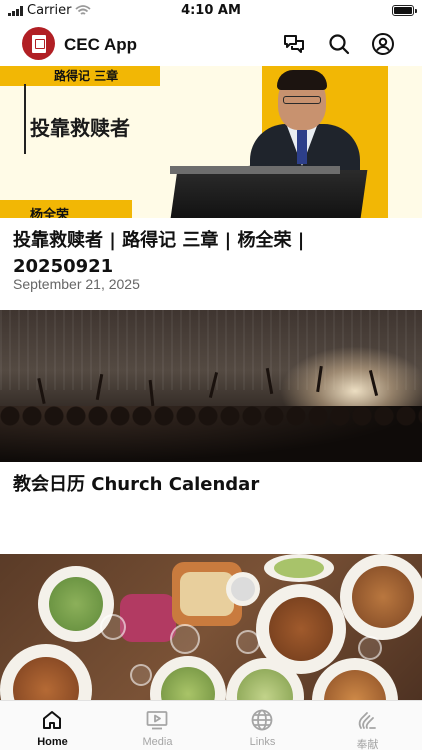  I want to click on status-bar: Carrier 4:10 AM, so click(211, 11).